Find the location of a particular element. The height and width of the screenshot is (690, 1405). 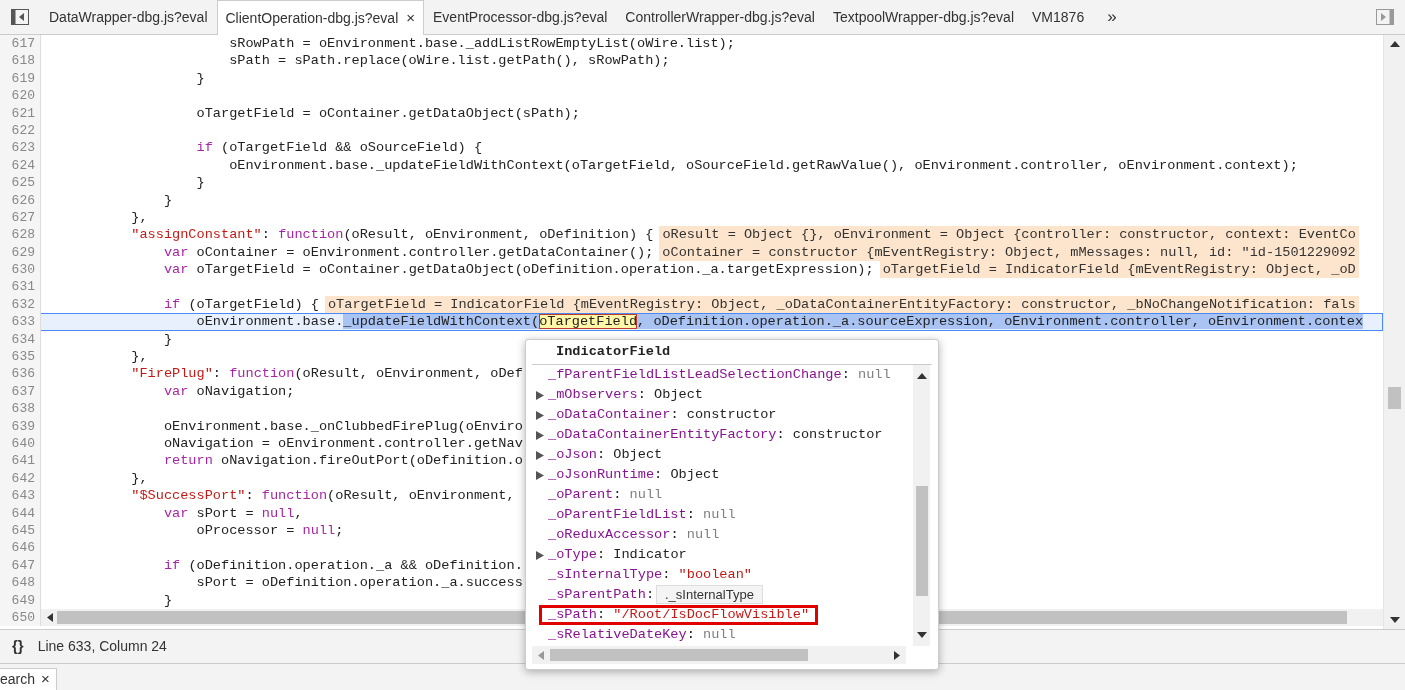

code-line: "$SuccessPort": function(oResult, oEnvironment, is located at coordinates (322, 496).